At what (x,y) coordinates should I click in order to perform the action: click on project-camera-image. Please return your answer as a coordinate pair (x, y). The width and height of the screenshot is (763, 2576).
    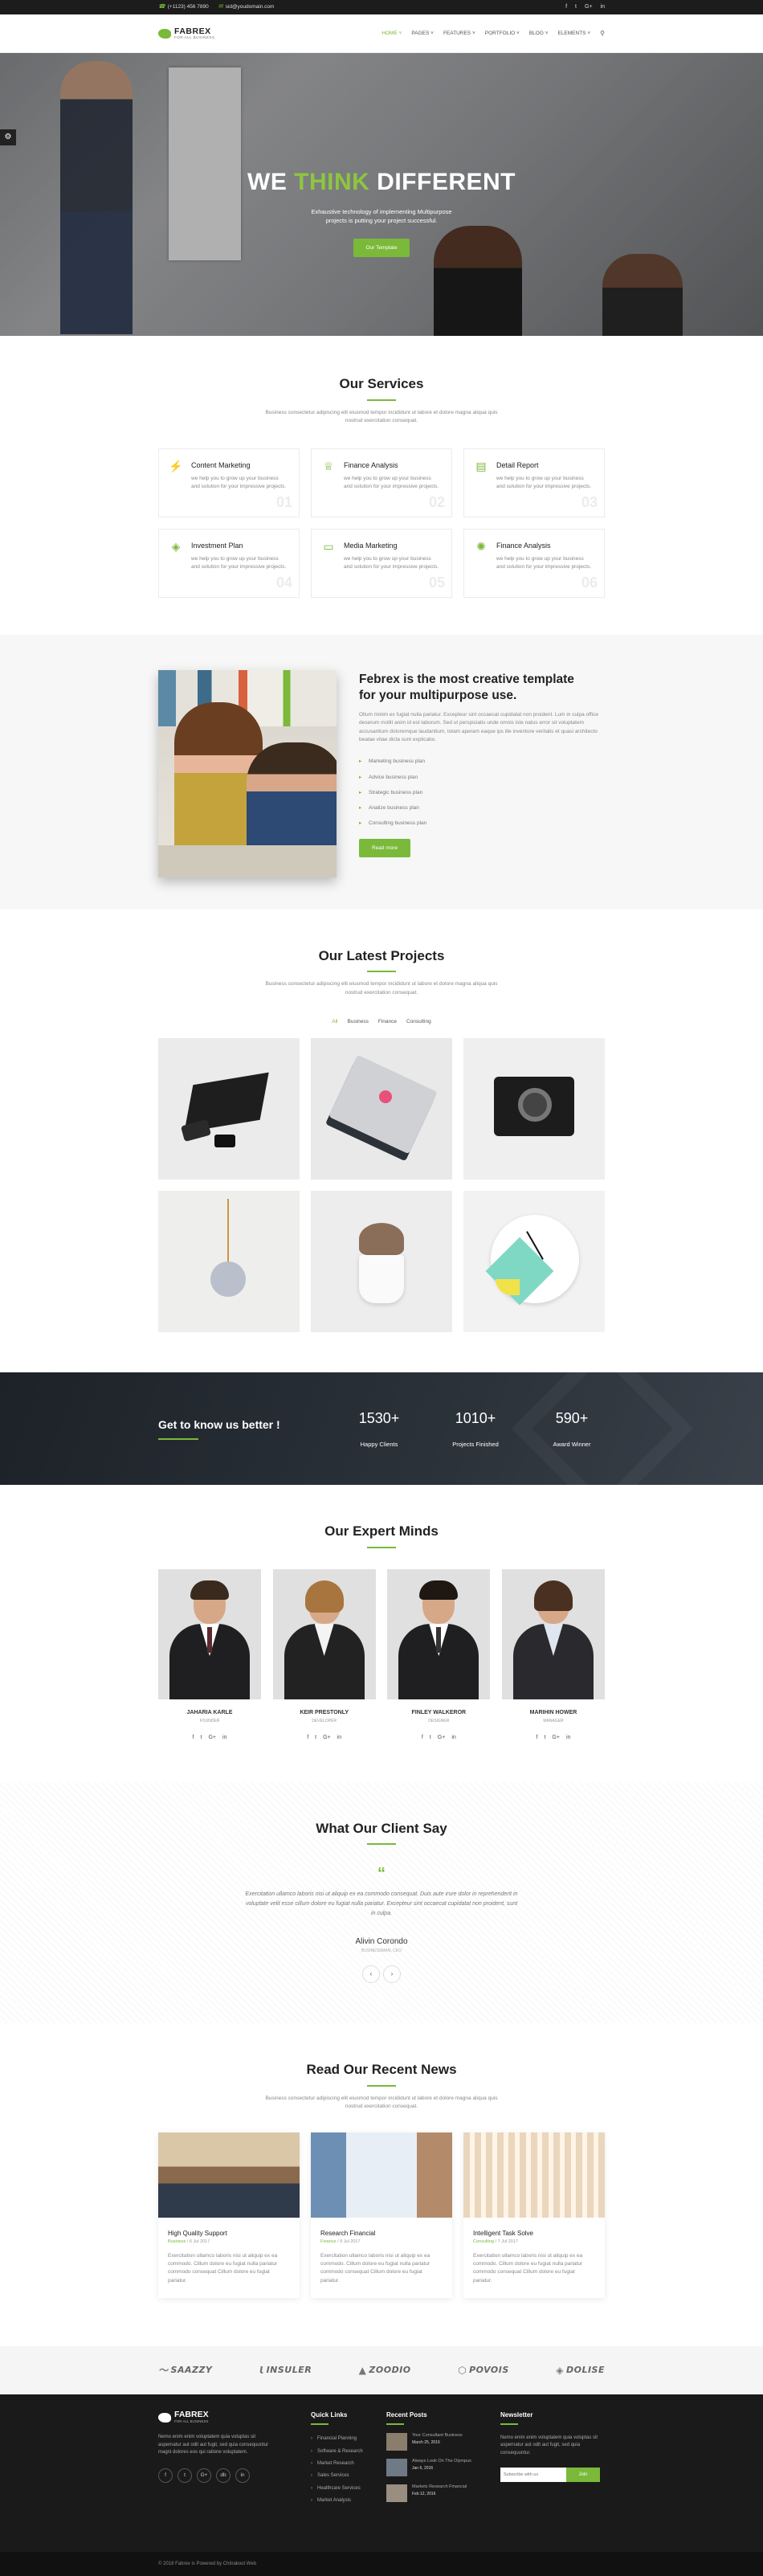
    Looking at the image, I should click on (534, 1109).